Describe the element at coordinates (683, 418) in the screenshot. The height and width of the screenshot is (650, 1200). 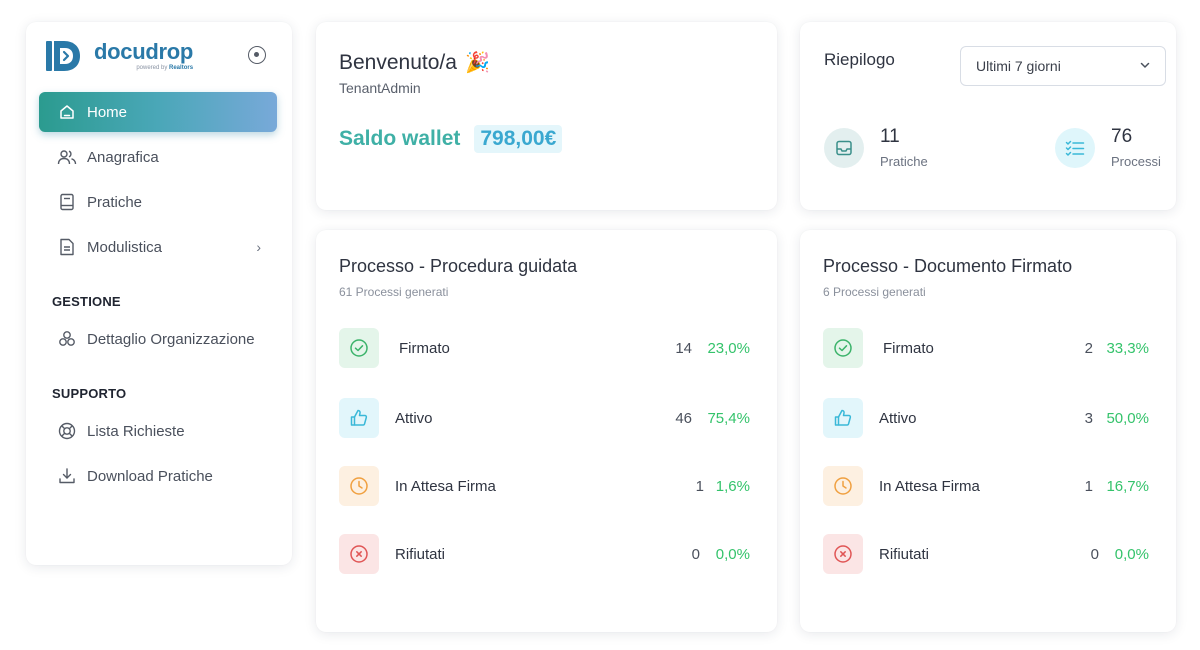
I see `status-count: 46` at that location.